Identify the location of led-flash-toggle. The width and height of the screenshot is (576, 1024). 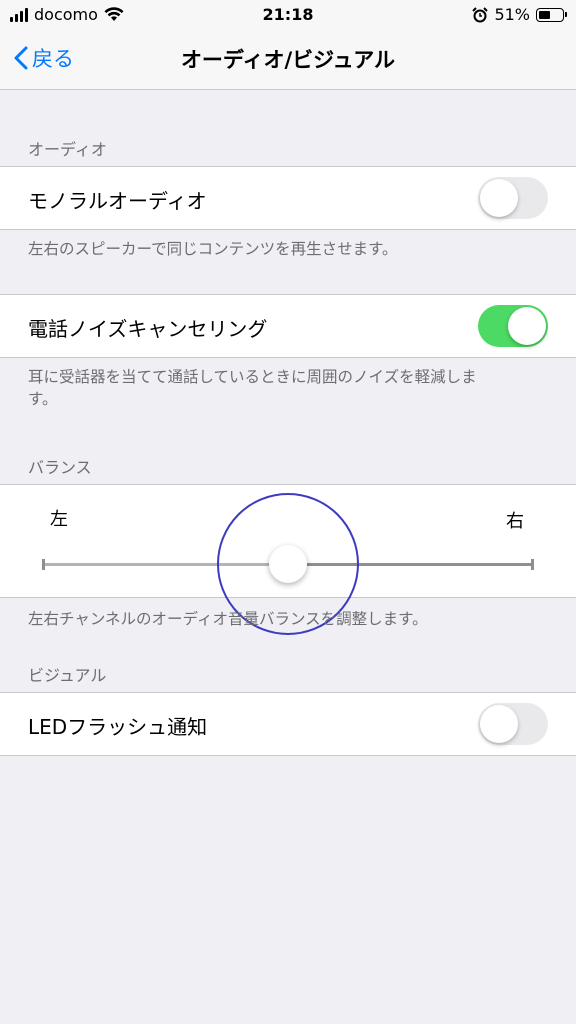
(513, 724).